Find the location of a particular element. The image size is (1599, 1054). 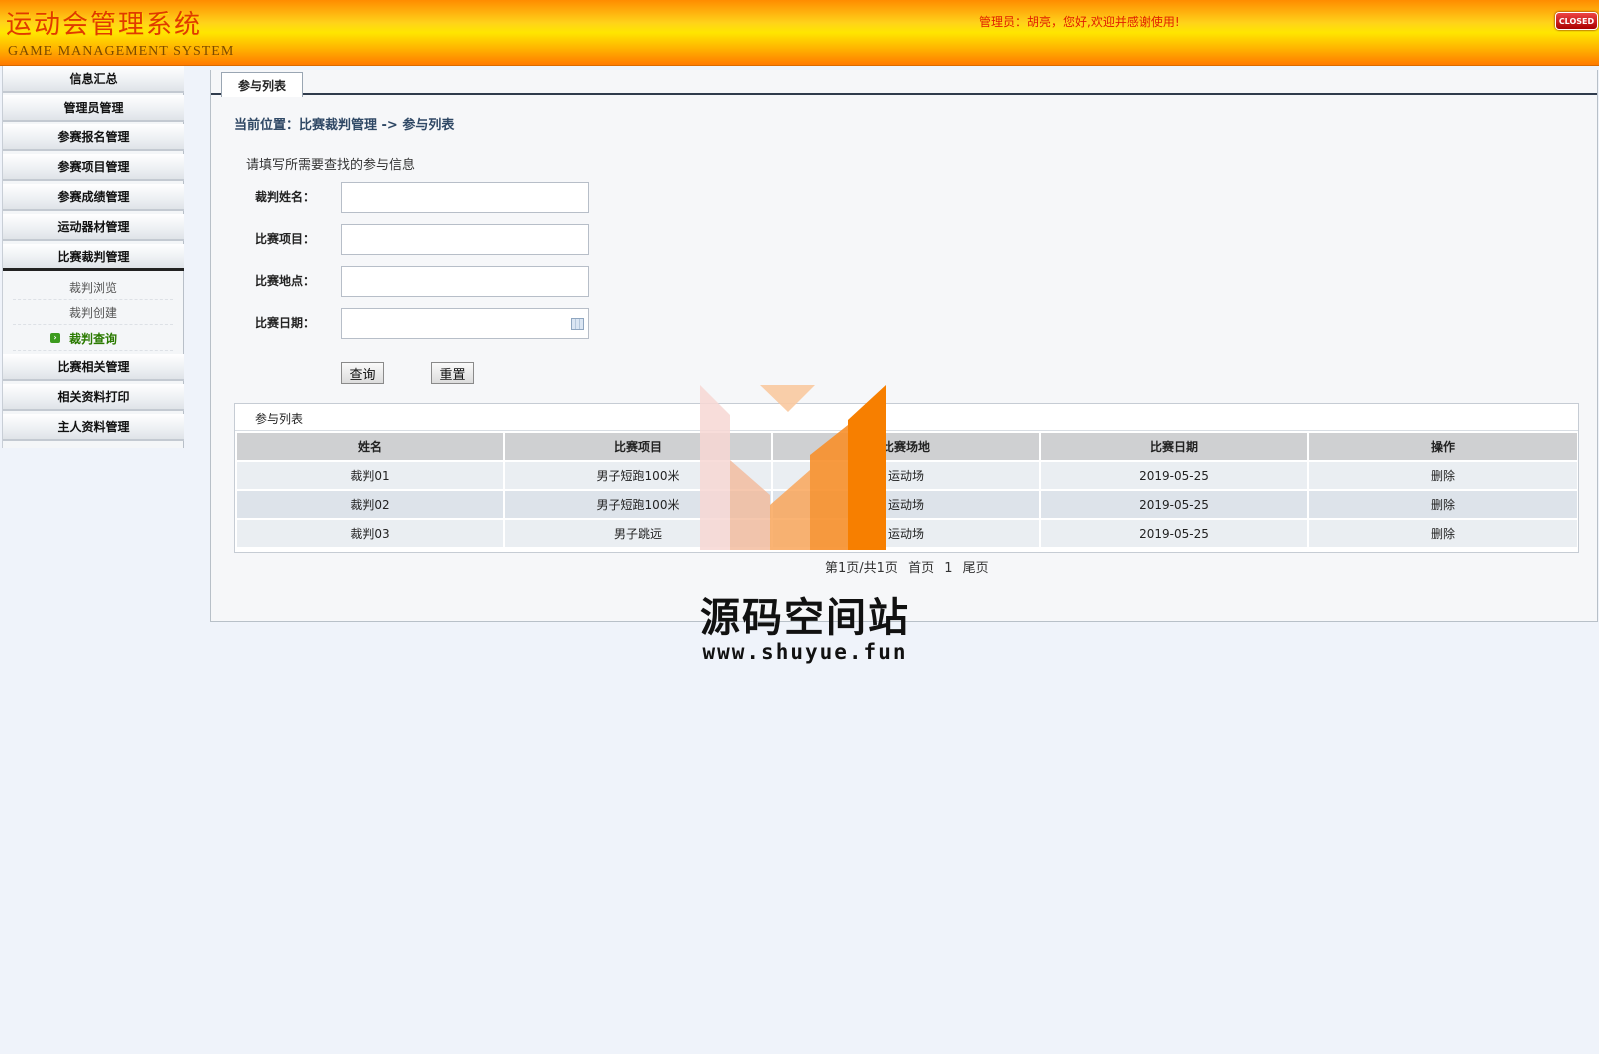

last-page-link: 尾页 is located at coordinates (976, 568).